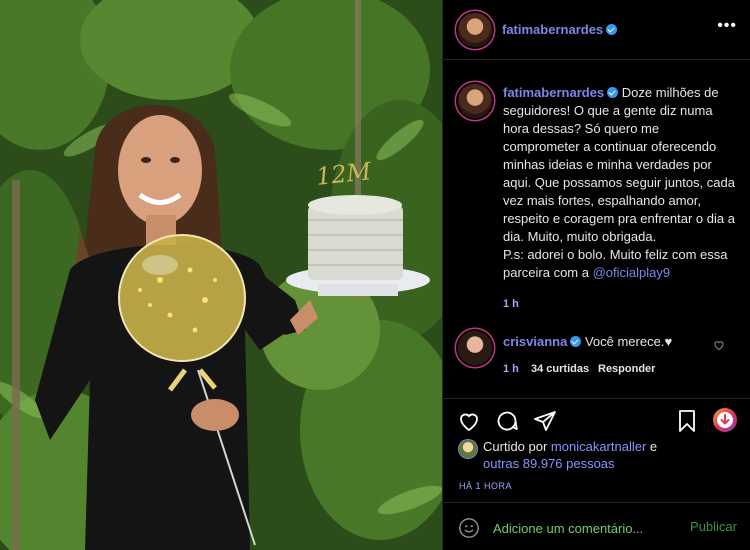 The image size is (750, 550). I want to click on cake-topper: 12M, so click(343, 174).